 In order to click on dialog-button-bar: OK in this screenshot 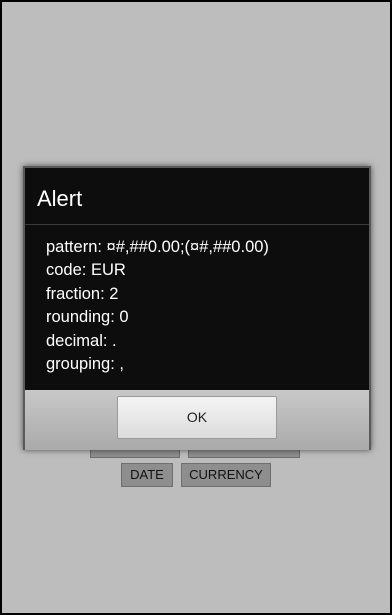, I will do `click(197, 420)`.